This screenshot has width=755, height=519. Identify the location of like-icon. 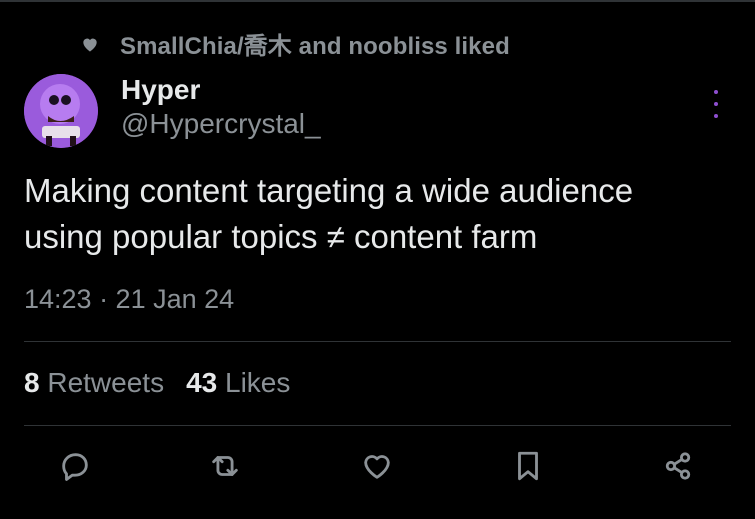
(377, 466).